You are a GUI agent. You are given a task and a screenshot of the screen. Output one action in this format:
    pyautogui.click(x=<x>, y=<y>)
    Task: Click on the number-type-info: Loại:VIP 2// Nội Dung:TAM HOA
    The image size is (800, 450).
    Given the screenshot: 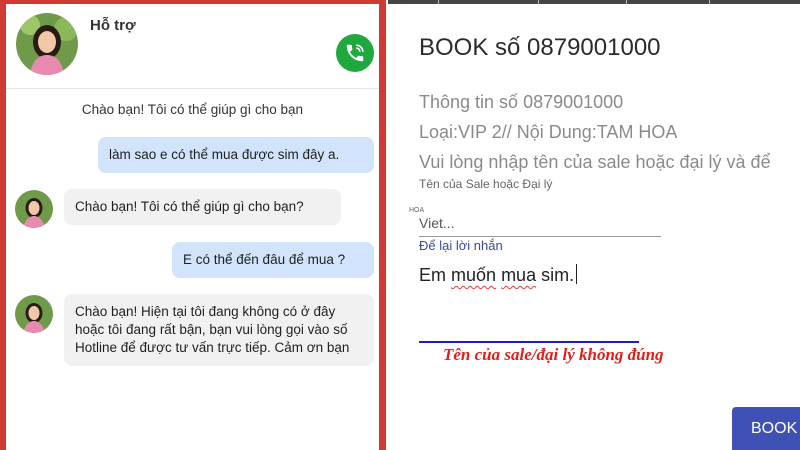 What is the action you would take?
    pyautogui.click(x=548, y=132)
    